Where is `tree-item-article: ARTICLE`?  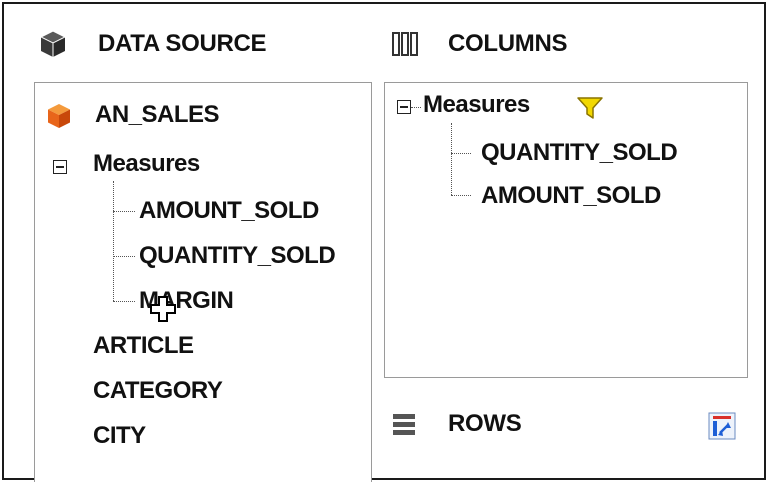
tree-item-article: ARTICLE is located at coordinates (143, 346).